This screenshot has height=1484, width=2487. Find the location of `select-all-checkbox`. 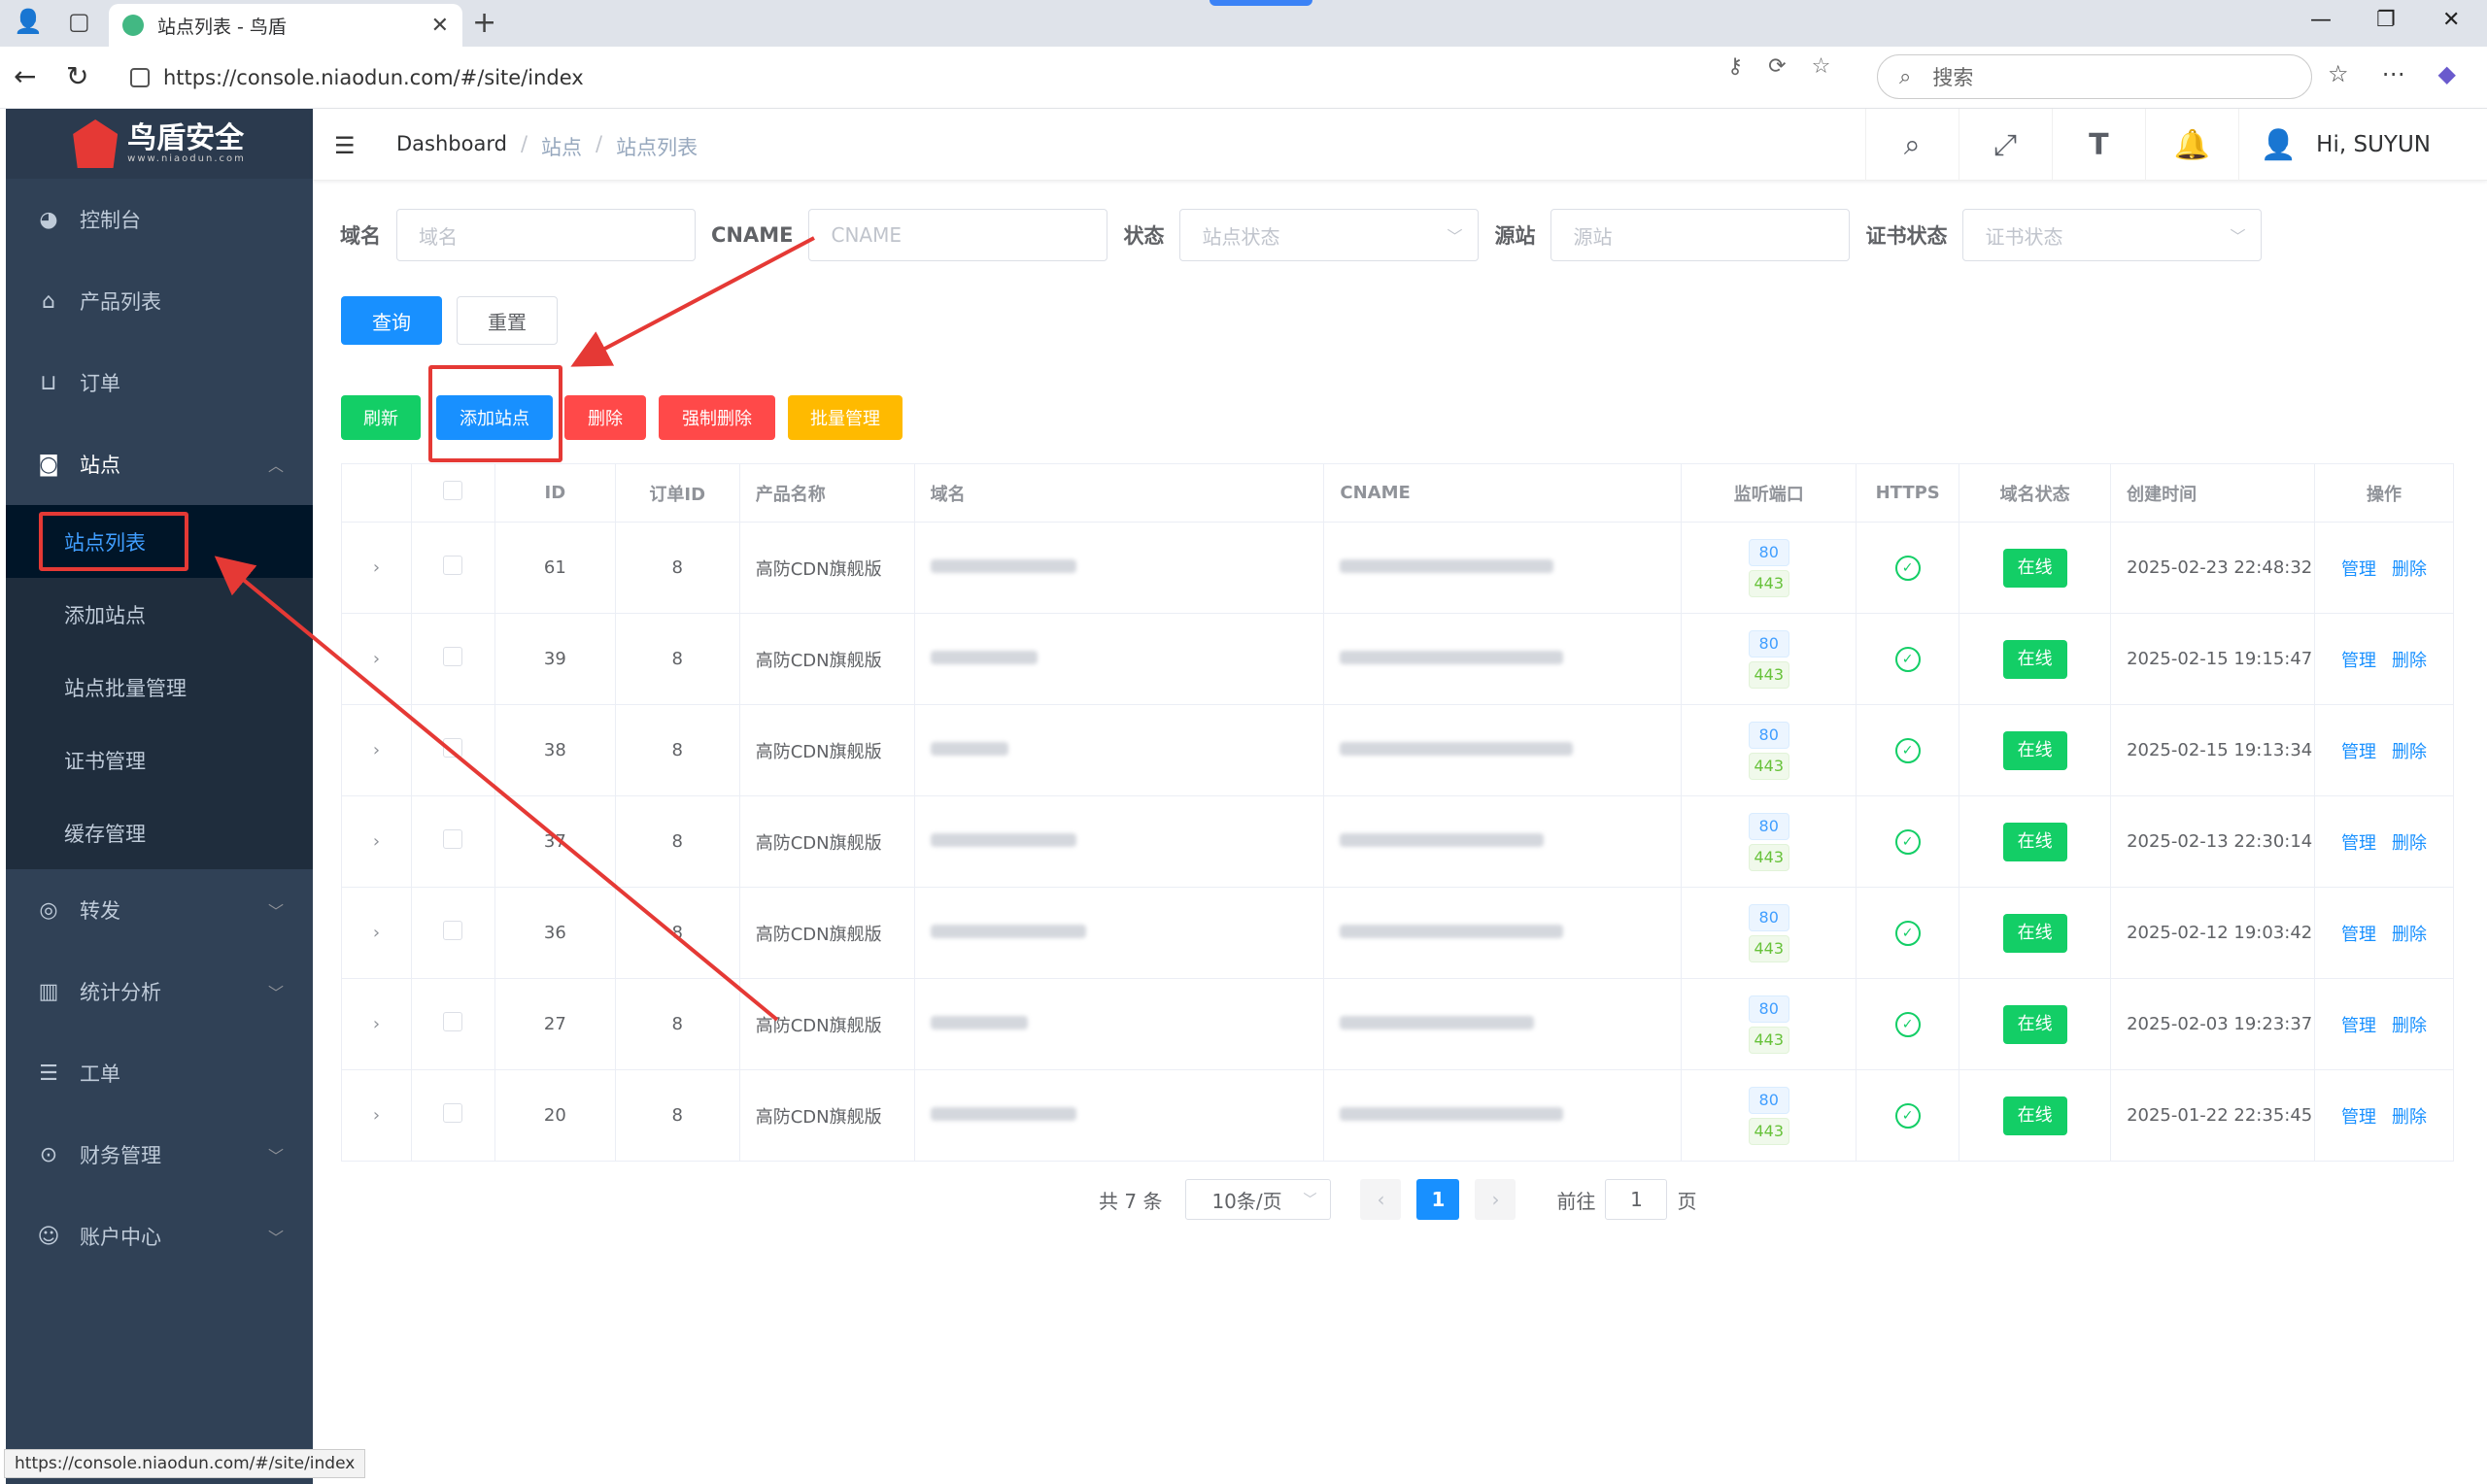

select-all-checkbox is located at coordinates (453, 490).